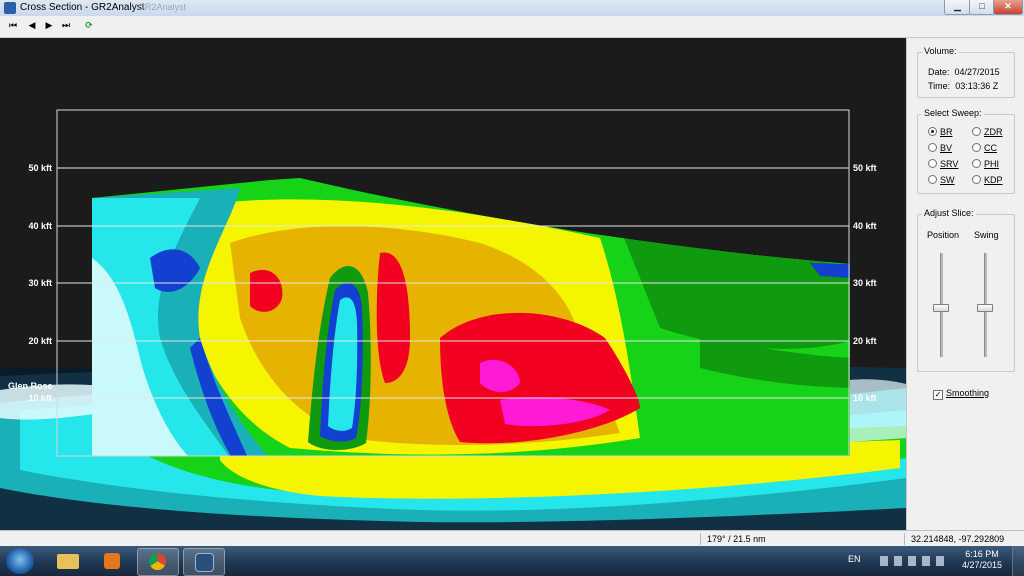  Describe the element at coordinates (865, 283) in the screenshot. I see `alt-label-right-30: 30 kft` at that location.